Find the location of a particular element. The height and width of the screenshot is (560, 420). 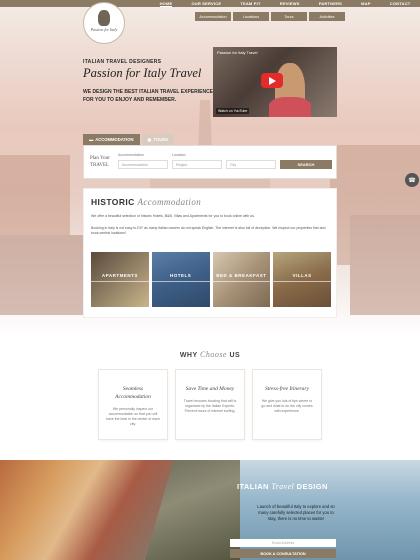

search-tabs: ▬ ACCOMMODATION ▣ TOURS is located at coordinates (129, 139).